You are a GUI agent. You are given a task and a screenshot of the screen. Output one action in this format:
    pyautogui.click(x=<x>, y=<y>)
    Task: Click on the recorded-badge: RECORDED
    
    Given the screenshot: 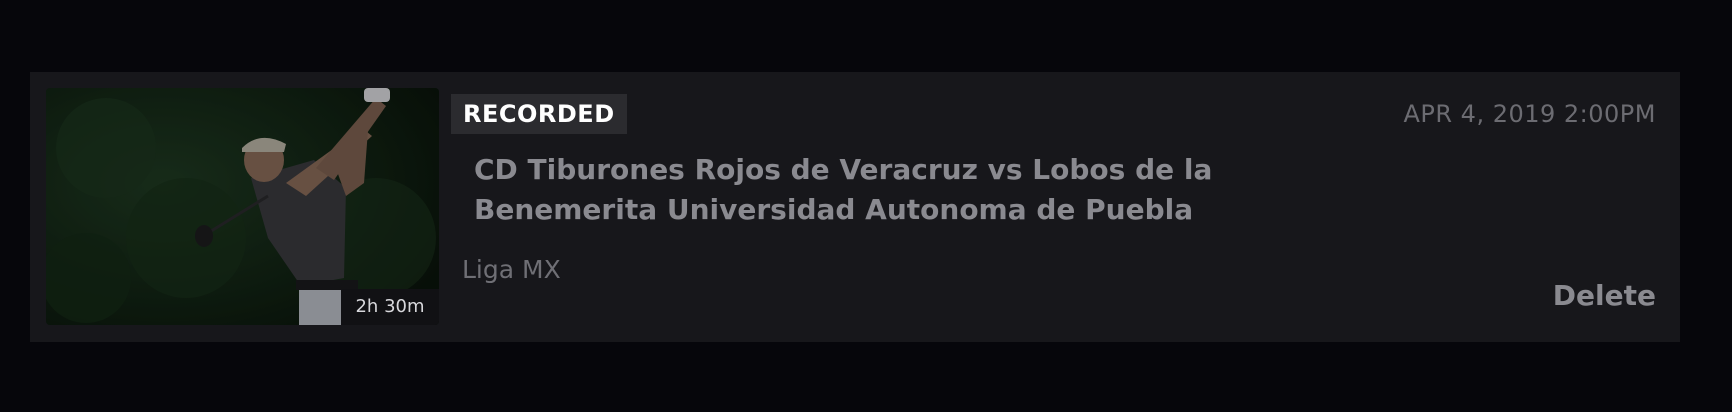 What is the action you would take?
    pyautogui.click(x=539, y=114)
    